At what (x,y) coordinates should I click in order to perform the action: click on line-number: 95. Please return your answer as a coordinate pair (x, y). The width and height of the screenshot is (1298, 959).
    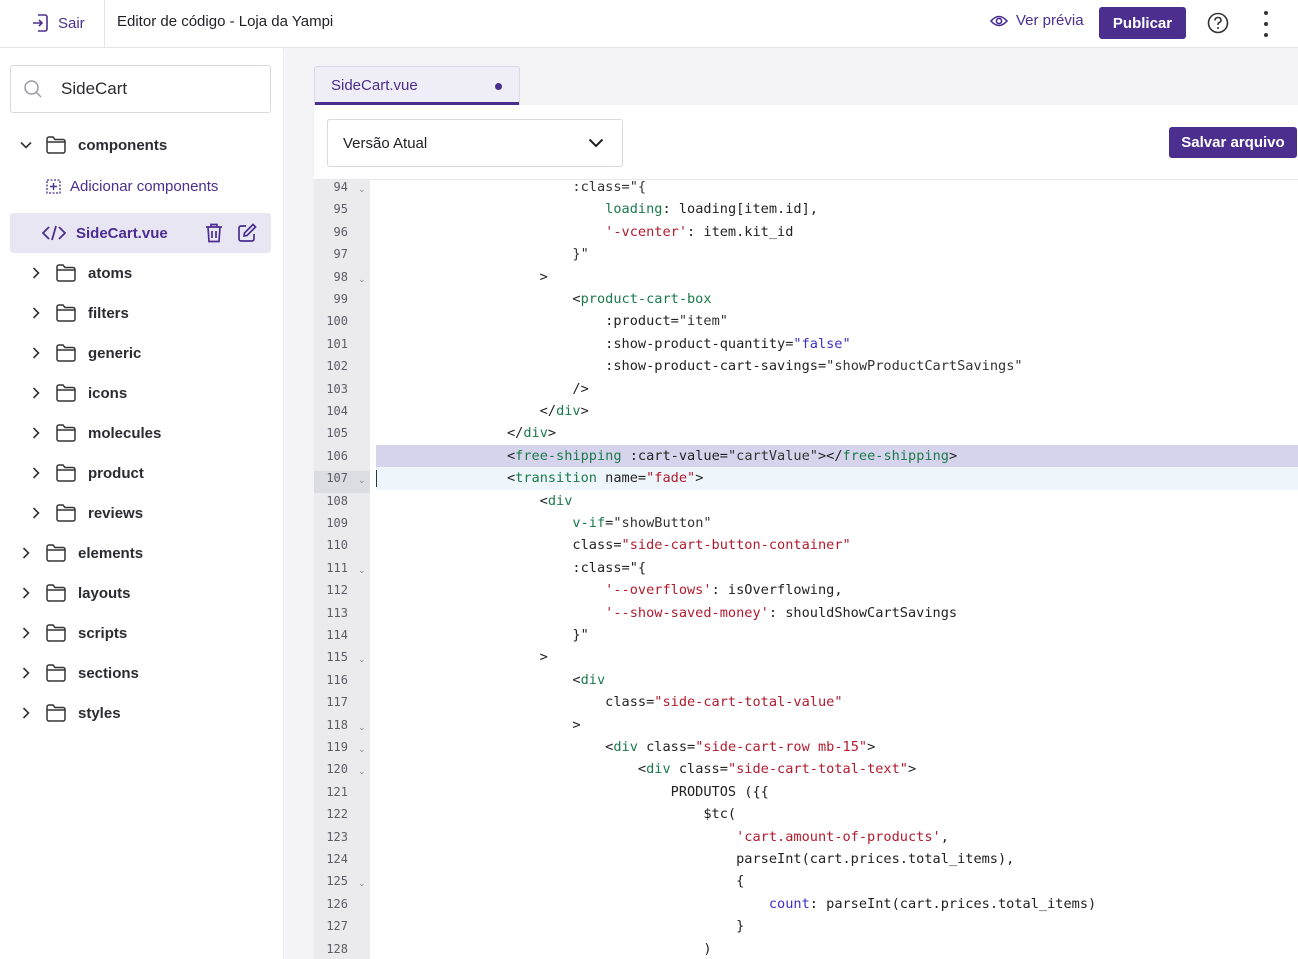
    Looking at the image, I should click on (340, 209).